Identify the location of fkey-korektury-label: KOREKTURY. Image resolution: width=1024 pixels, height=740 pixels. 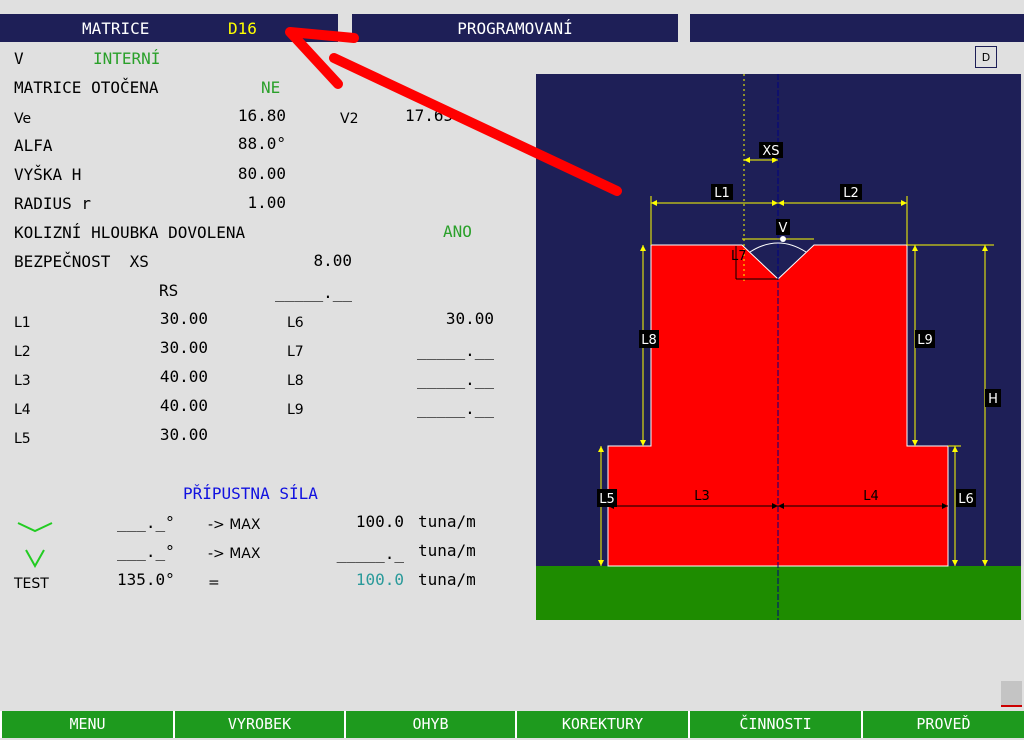
(602, 724).